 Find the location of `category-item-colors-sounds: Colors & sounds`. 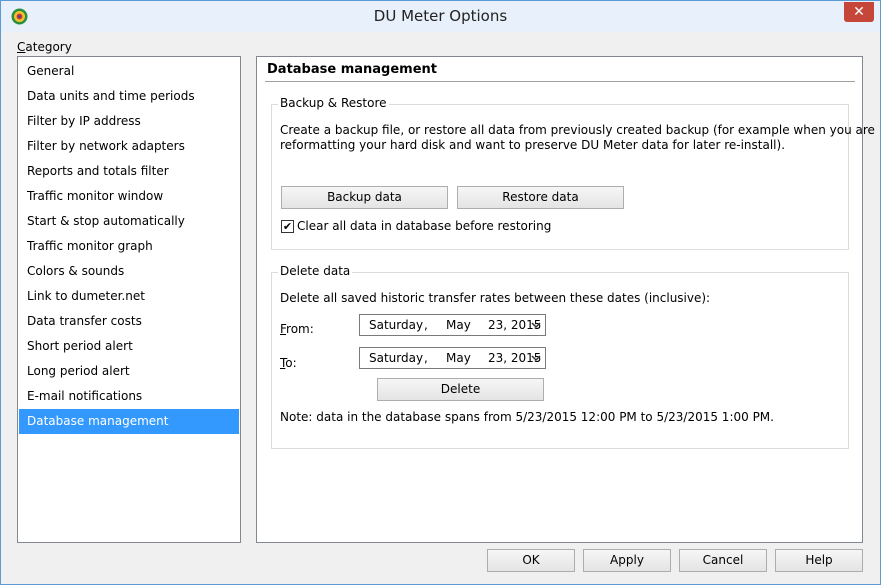

category-item-colors-sounds: Colors & sounds is located at coordinates (129, 271).